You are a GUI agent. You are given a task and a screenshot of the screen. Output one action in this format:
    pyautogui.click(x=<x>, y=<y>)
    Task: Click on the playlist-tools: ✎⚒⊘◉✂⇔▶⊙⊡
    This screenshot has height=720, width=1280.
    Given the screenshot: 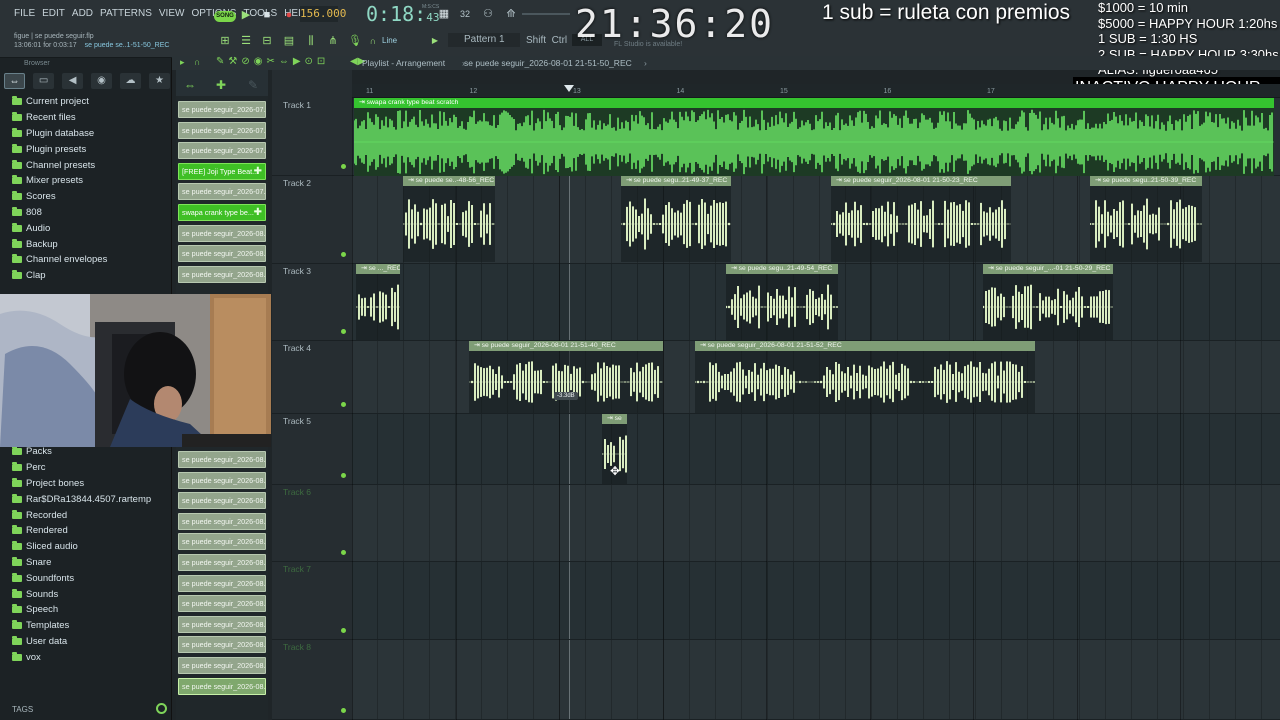 What is the action you would take?
    pyautogui.click(x=272, y=61)
    